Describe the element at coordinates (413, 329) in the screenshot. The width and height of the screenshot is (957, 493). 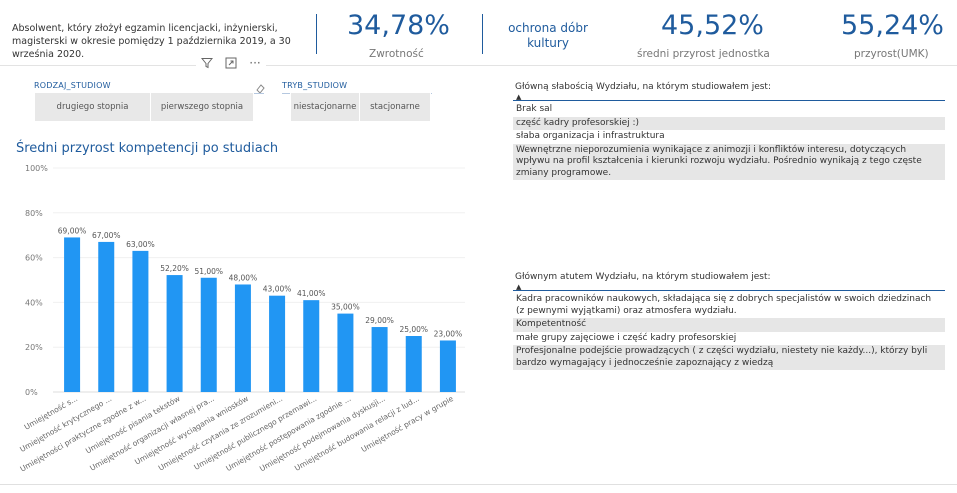
I see `data-label: 25,00%` at that location.